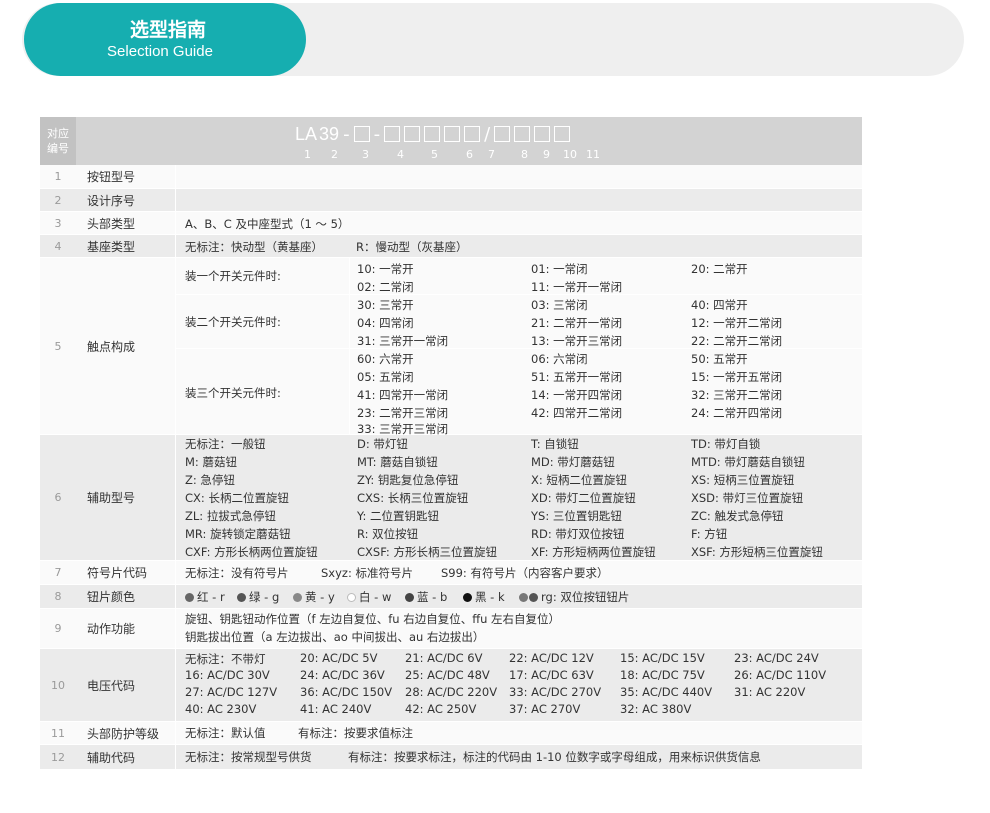 This screenshot has width=990, height=813. I want to click on table-head: 对应编号 LA 39 - - / 1 2 3 4 5 6 7 8 9 10 11, so click(451, 141).